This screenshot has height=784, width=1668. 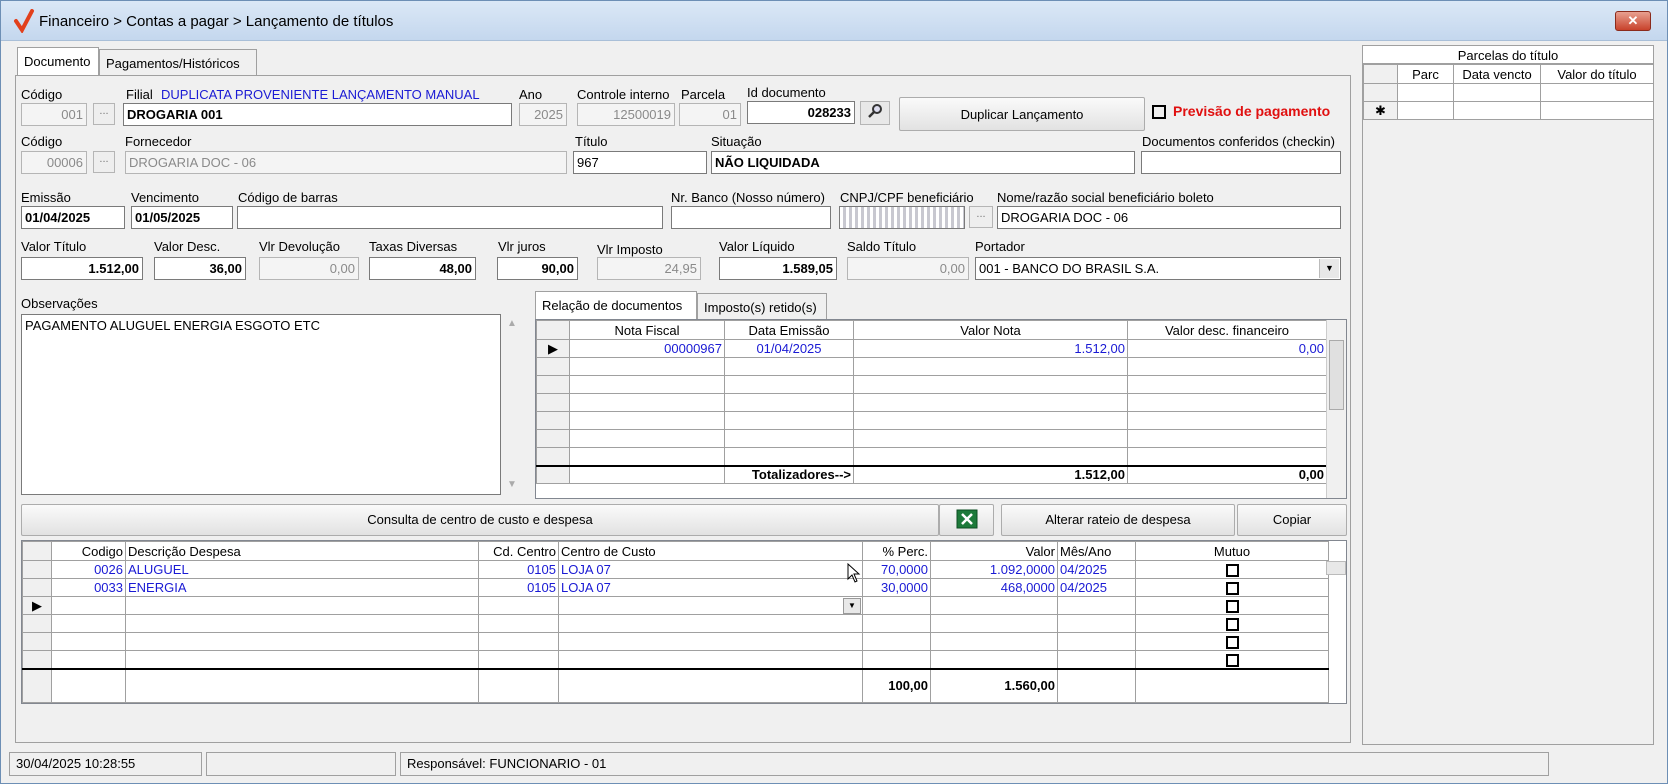 What do you see at coordinates (801, 112) in the screenshot?
I see `id-documento-field: 028233` at bounding box center [801, 112].